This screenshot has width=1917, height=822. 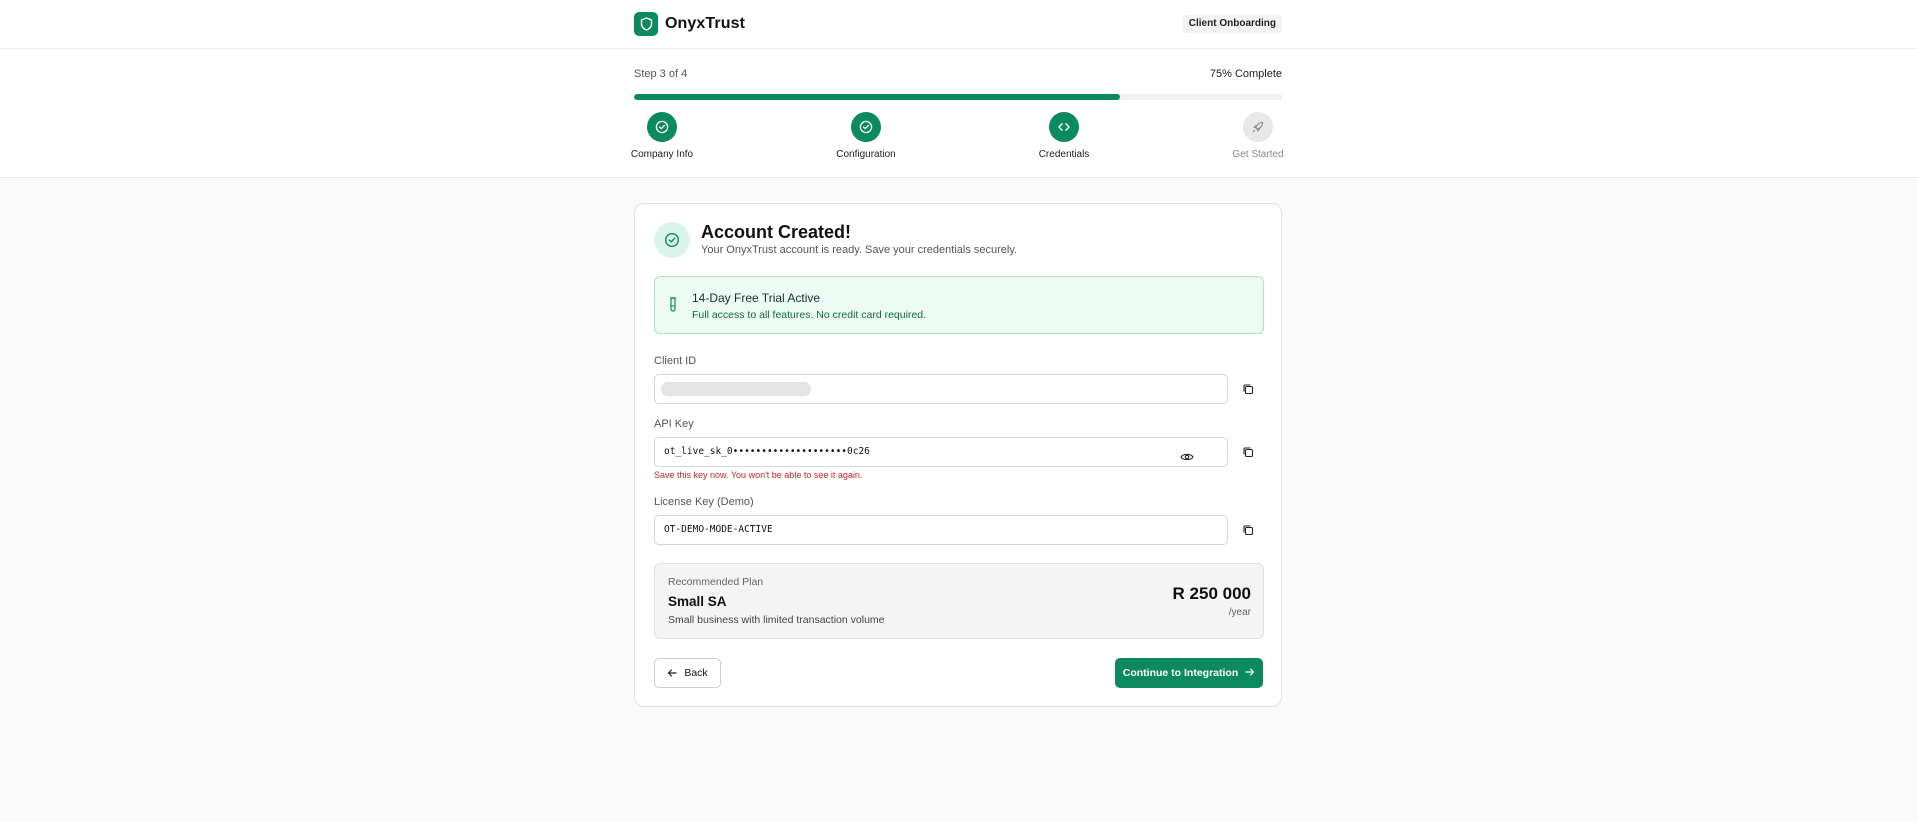 What do you see at coordinates (672, 673) in the screenshot?
I see `arrow-left-icon` at bounding box center [672, 673].